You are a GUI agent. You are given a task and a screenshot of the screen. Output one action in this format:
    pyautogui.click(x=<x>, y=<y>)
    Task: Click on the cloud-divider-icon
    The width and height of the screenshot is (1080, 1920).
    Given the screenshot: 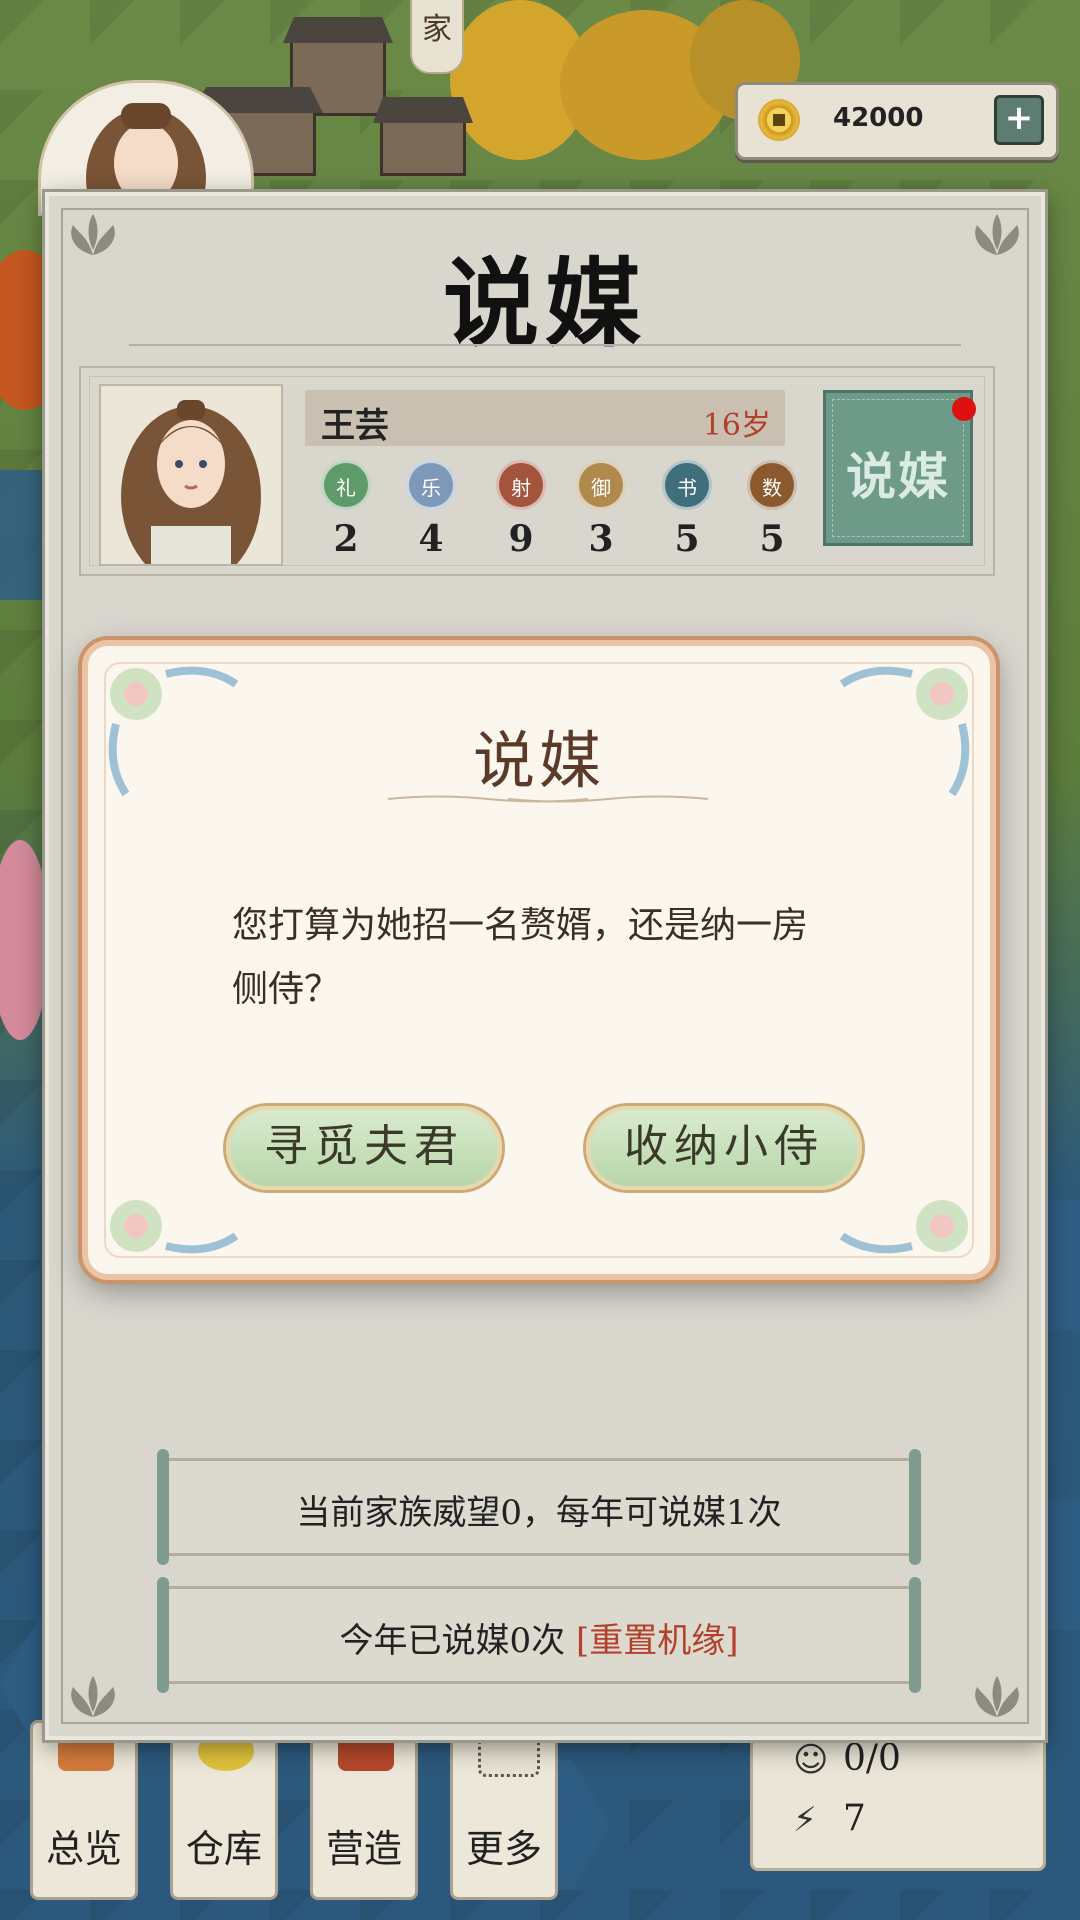 What is the action you would take?
    pyautogui.click(x=608, y=799)
    